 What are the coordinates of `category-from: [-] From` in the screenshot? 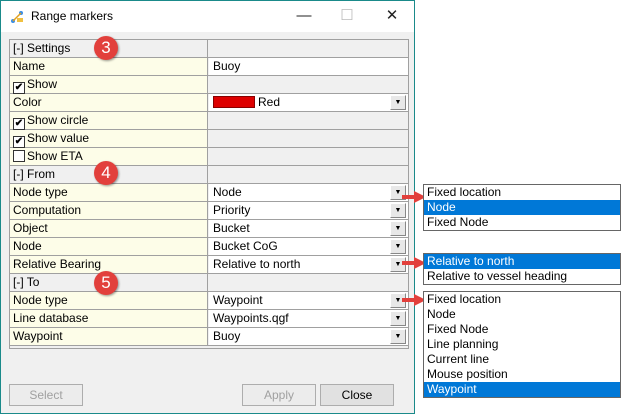 It's located at (209, 175).